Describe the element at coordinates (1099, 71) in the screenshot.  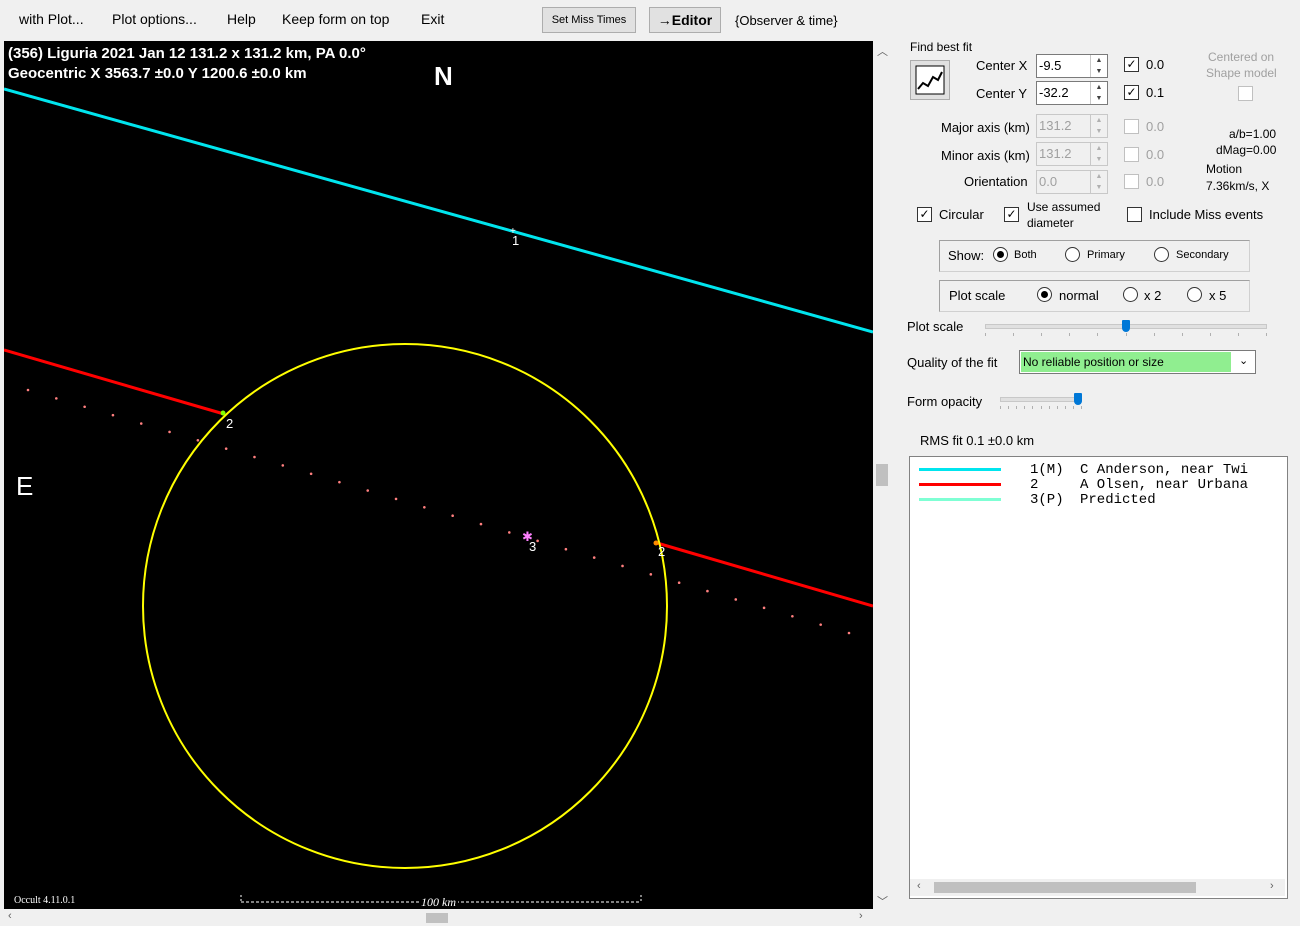
I see `center-x-down-icon: ▼` at that location.